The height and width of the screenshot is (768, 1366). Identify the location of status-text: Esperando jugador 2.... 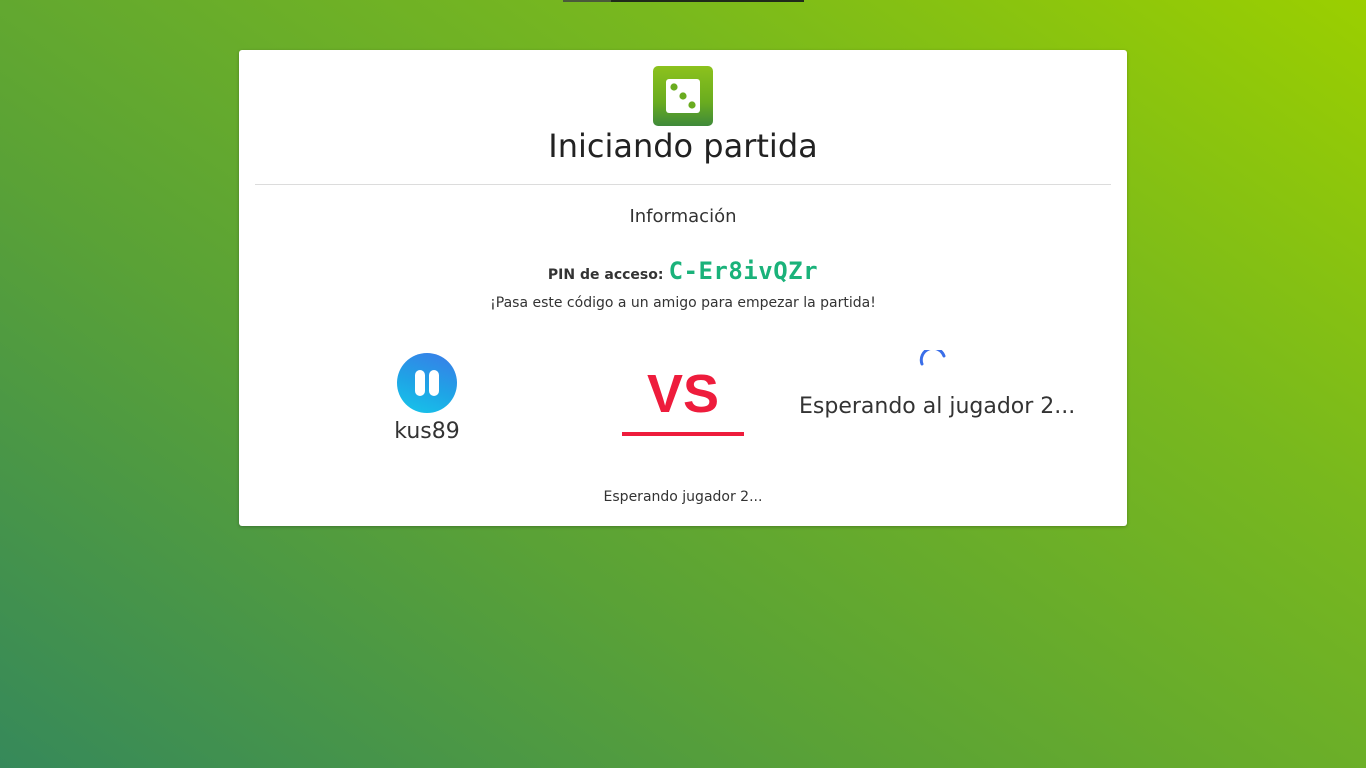
(683, 497).